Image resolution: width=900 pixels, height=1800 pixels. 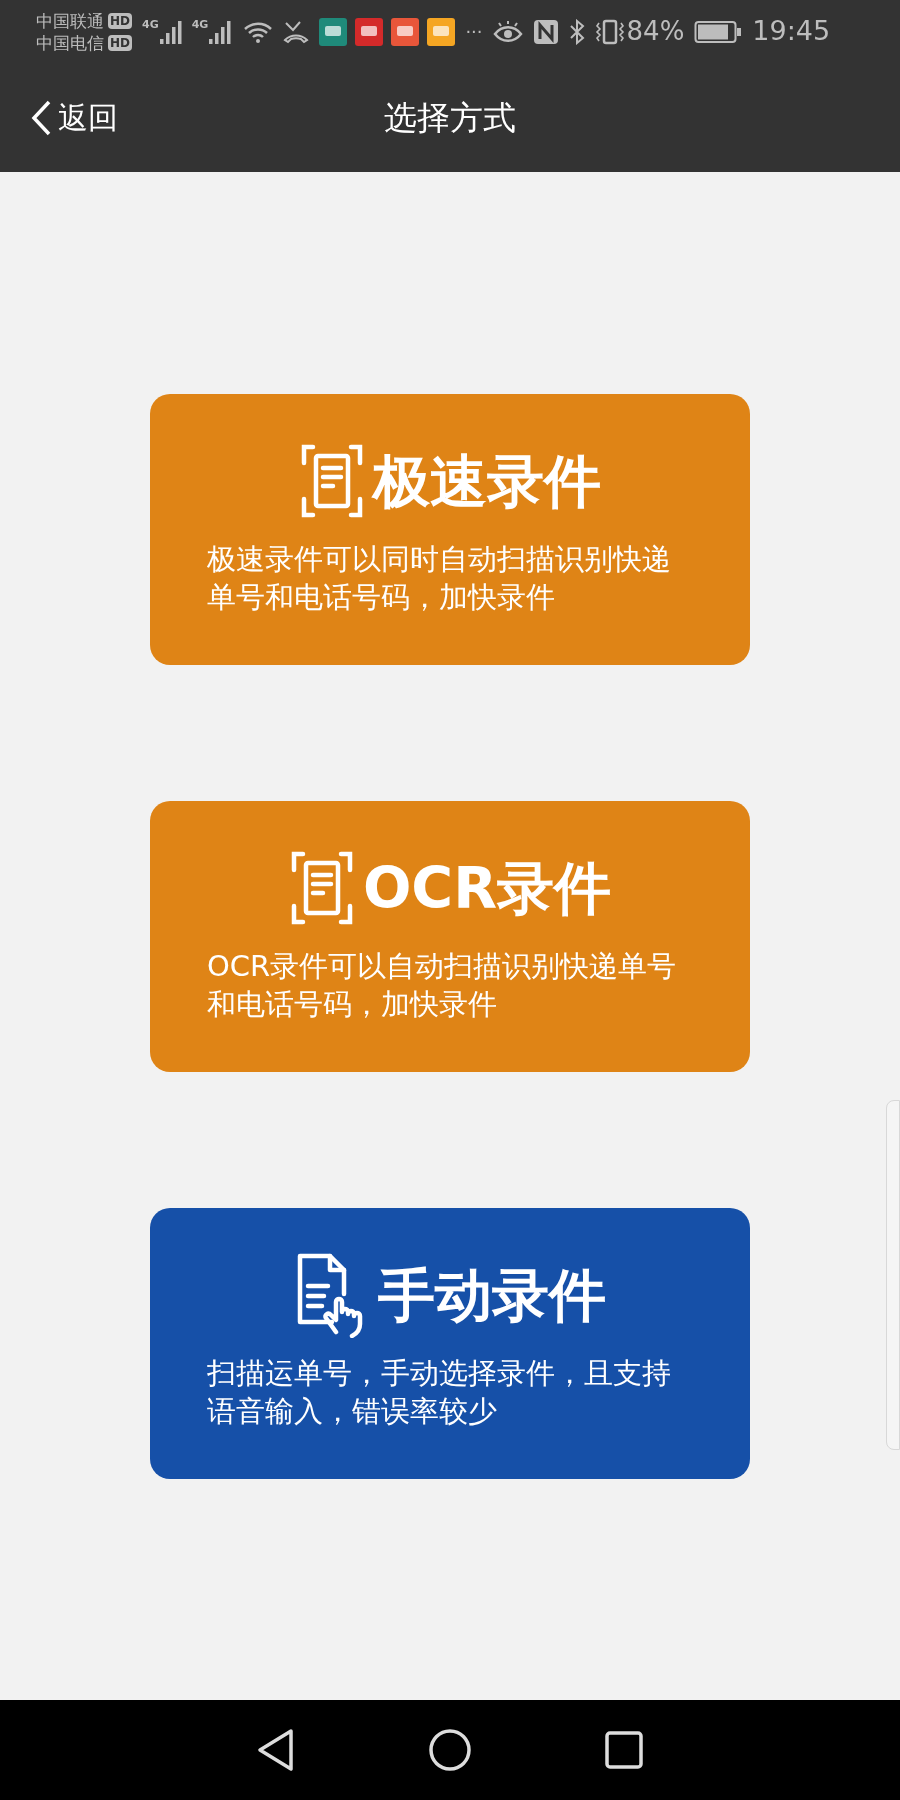 I want to click on option-card: 手动录件 扫描运单号，手动选择录件，且支持语音输入，错误率较少, so click(x=450, y=1343).